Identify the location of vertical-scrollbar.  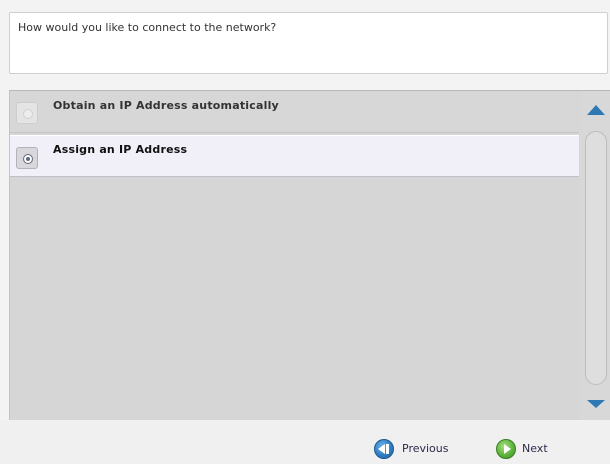
(595, 255).